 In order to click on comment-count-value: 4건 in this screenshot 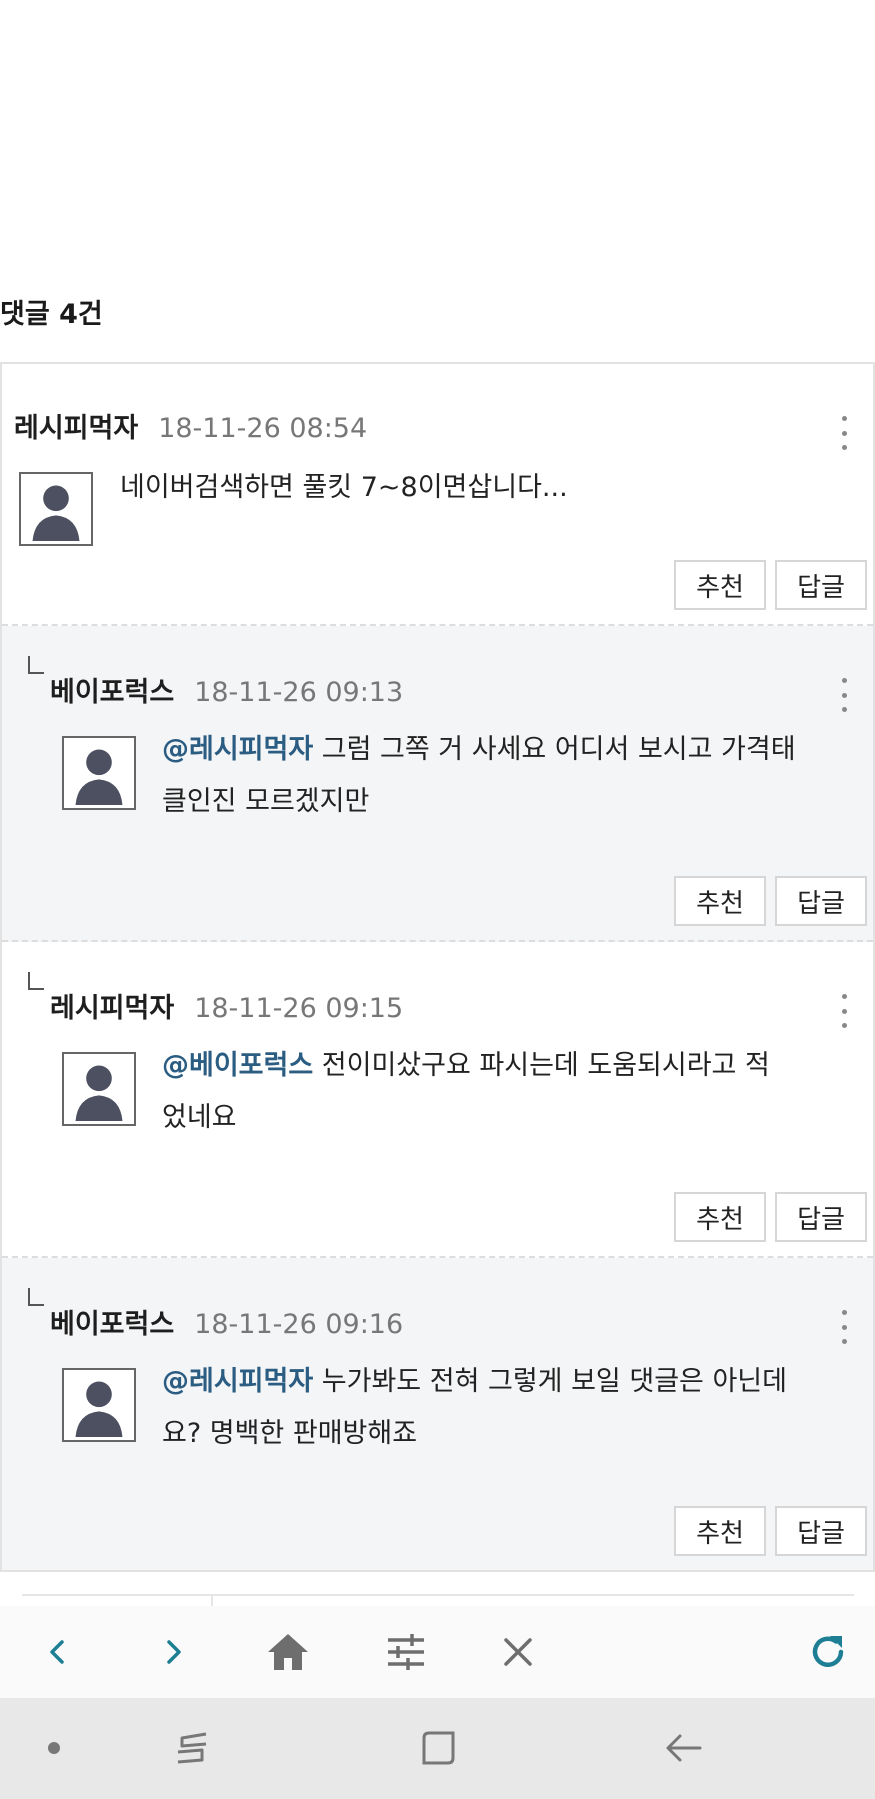, I will do `click(81, 314)`.